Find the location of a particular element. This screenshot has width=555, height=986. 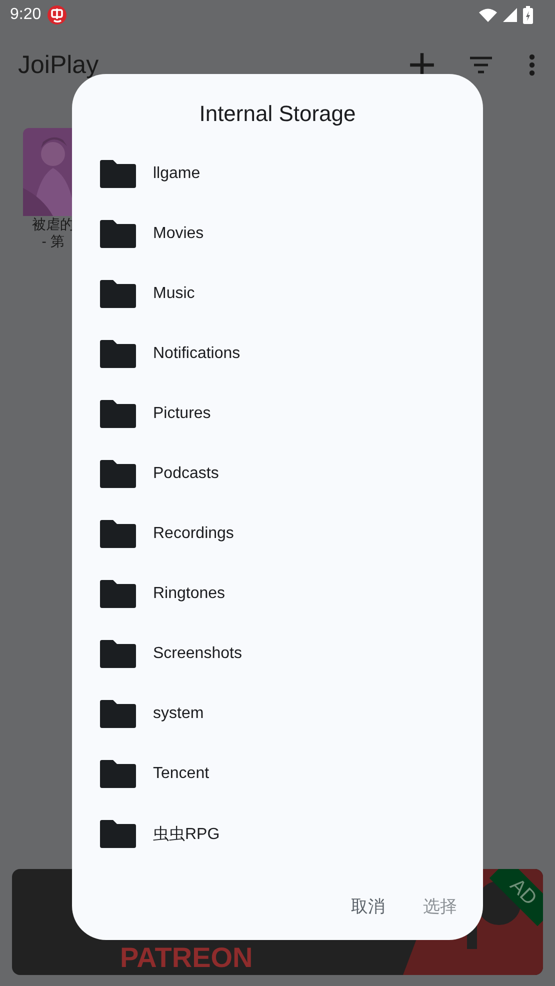

game-title: - 第 is located at coordinates (53, 241).